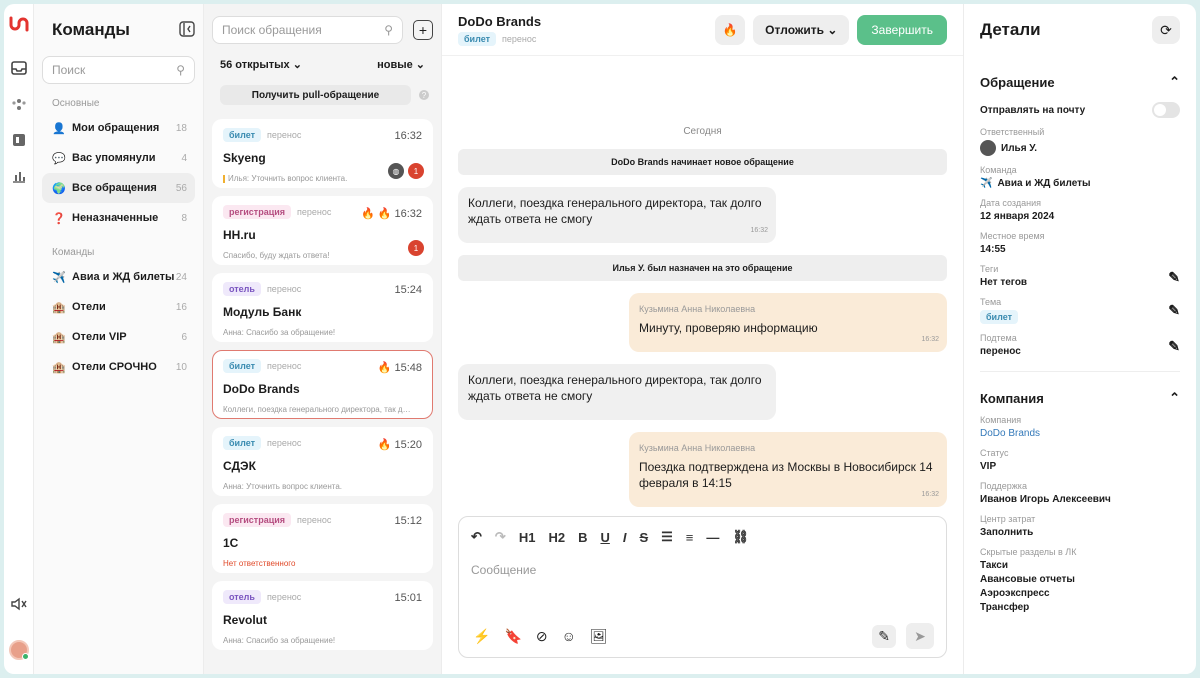  Describe the element at coordinates (998, 170) in the screenshot. I see `team-label: Команда` at that location.